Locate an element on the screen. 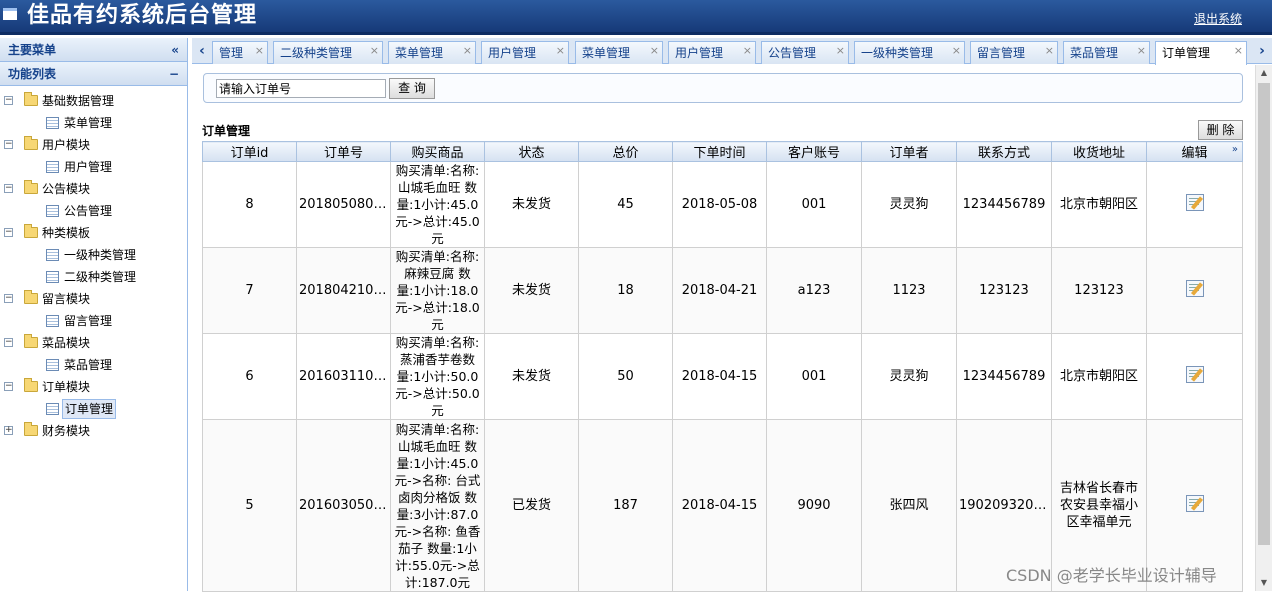  tab-9: 菜品管理 × is located at coordinates (1106, 52).